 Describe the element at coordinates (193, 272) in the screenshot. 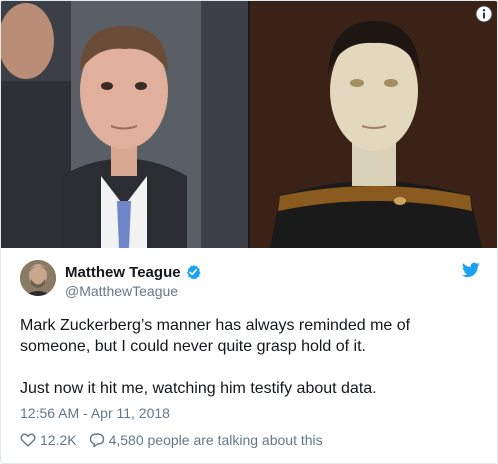

I see `verified-badge-icon` at that location.